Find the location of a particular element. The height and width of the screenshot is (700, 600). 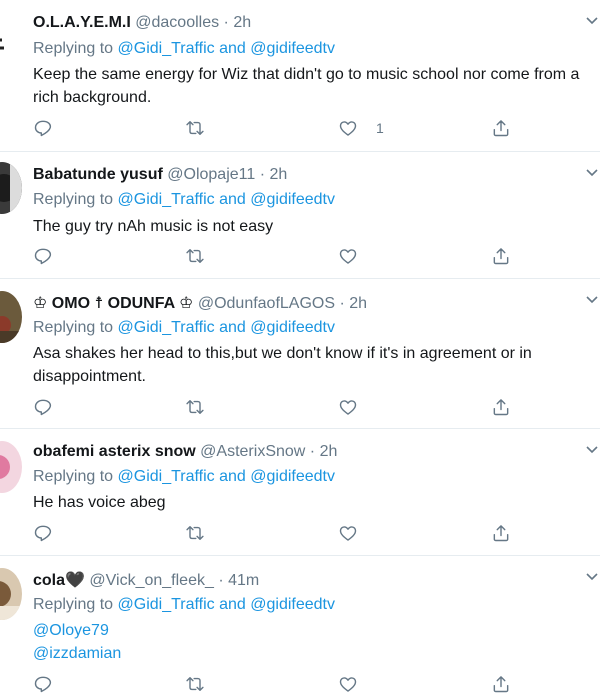

tweet-header: ♔ OMO ☨ ODUNFA ♔ @OdunfaofLAGOS · 2h is located at coordinates (200, 303).